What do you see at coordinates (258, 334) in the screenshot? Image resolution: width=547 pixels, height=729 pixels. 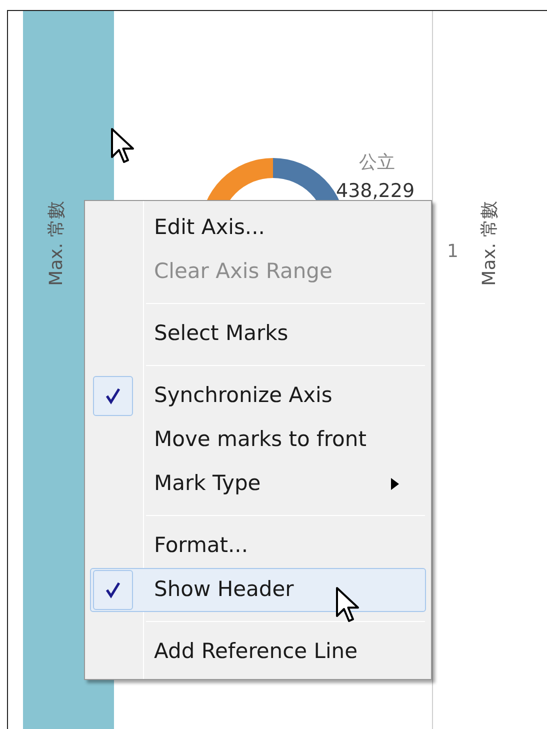 I see `menu-item: Select Marks` at bounding box center [258, 334].